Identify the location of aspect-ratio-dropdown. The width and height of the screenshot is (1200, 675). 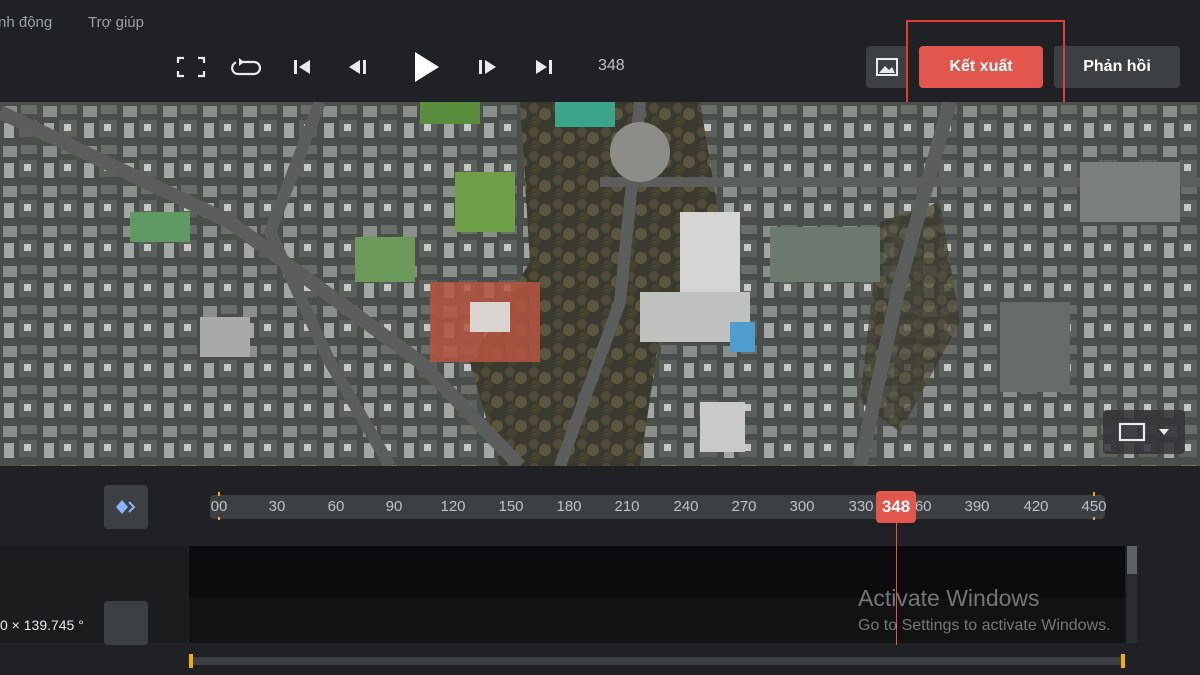
(1144, 432).